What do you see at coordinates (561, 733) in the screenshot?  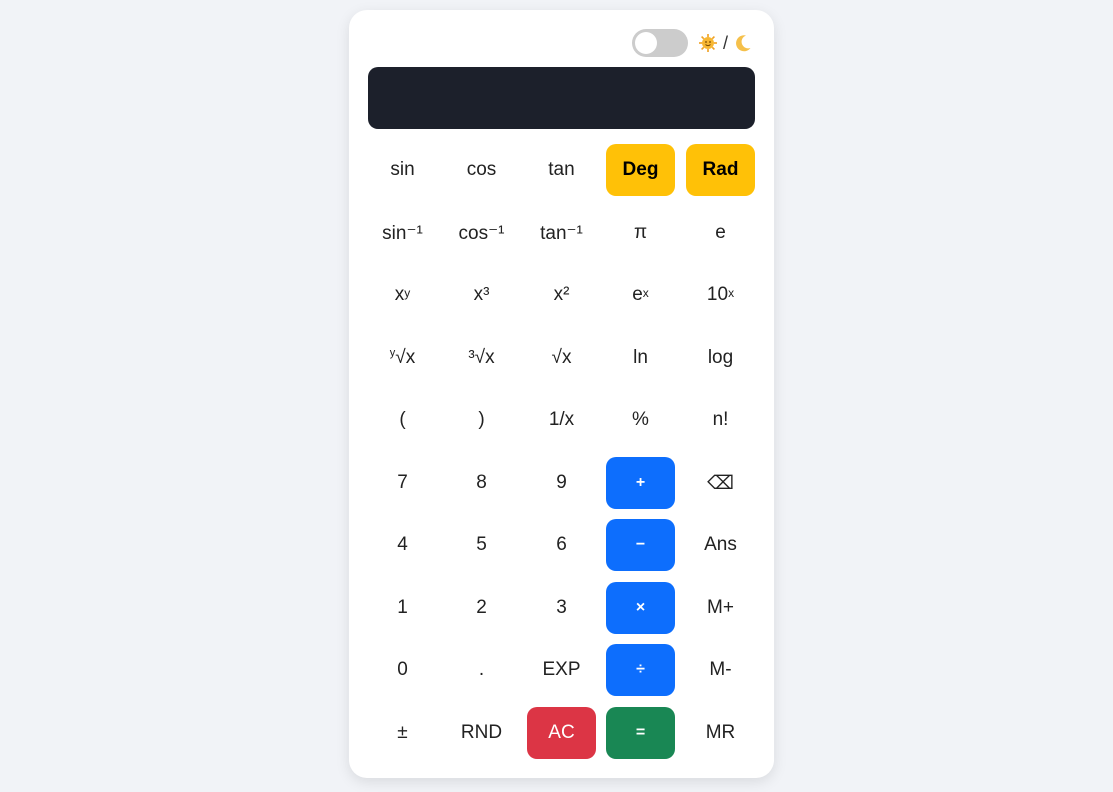 I see `all-clear-button: AC` at bounding box center [561, 733].